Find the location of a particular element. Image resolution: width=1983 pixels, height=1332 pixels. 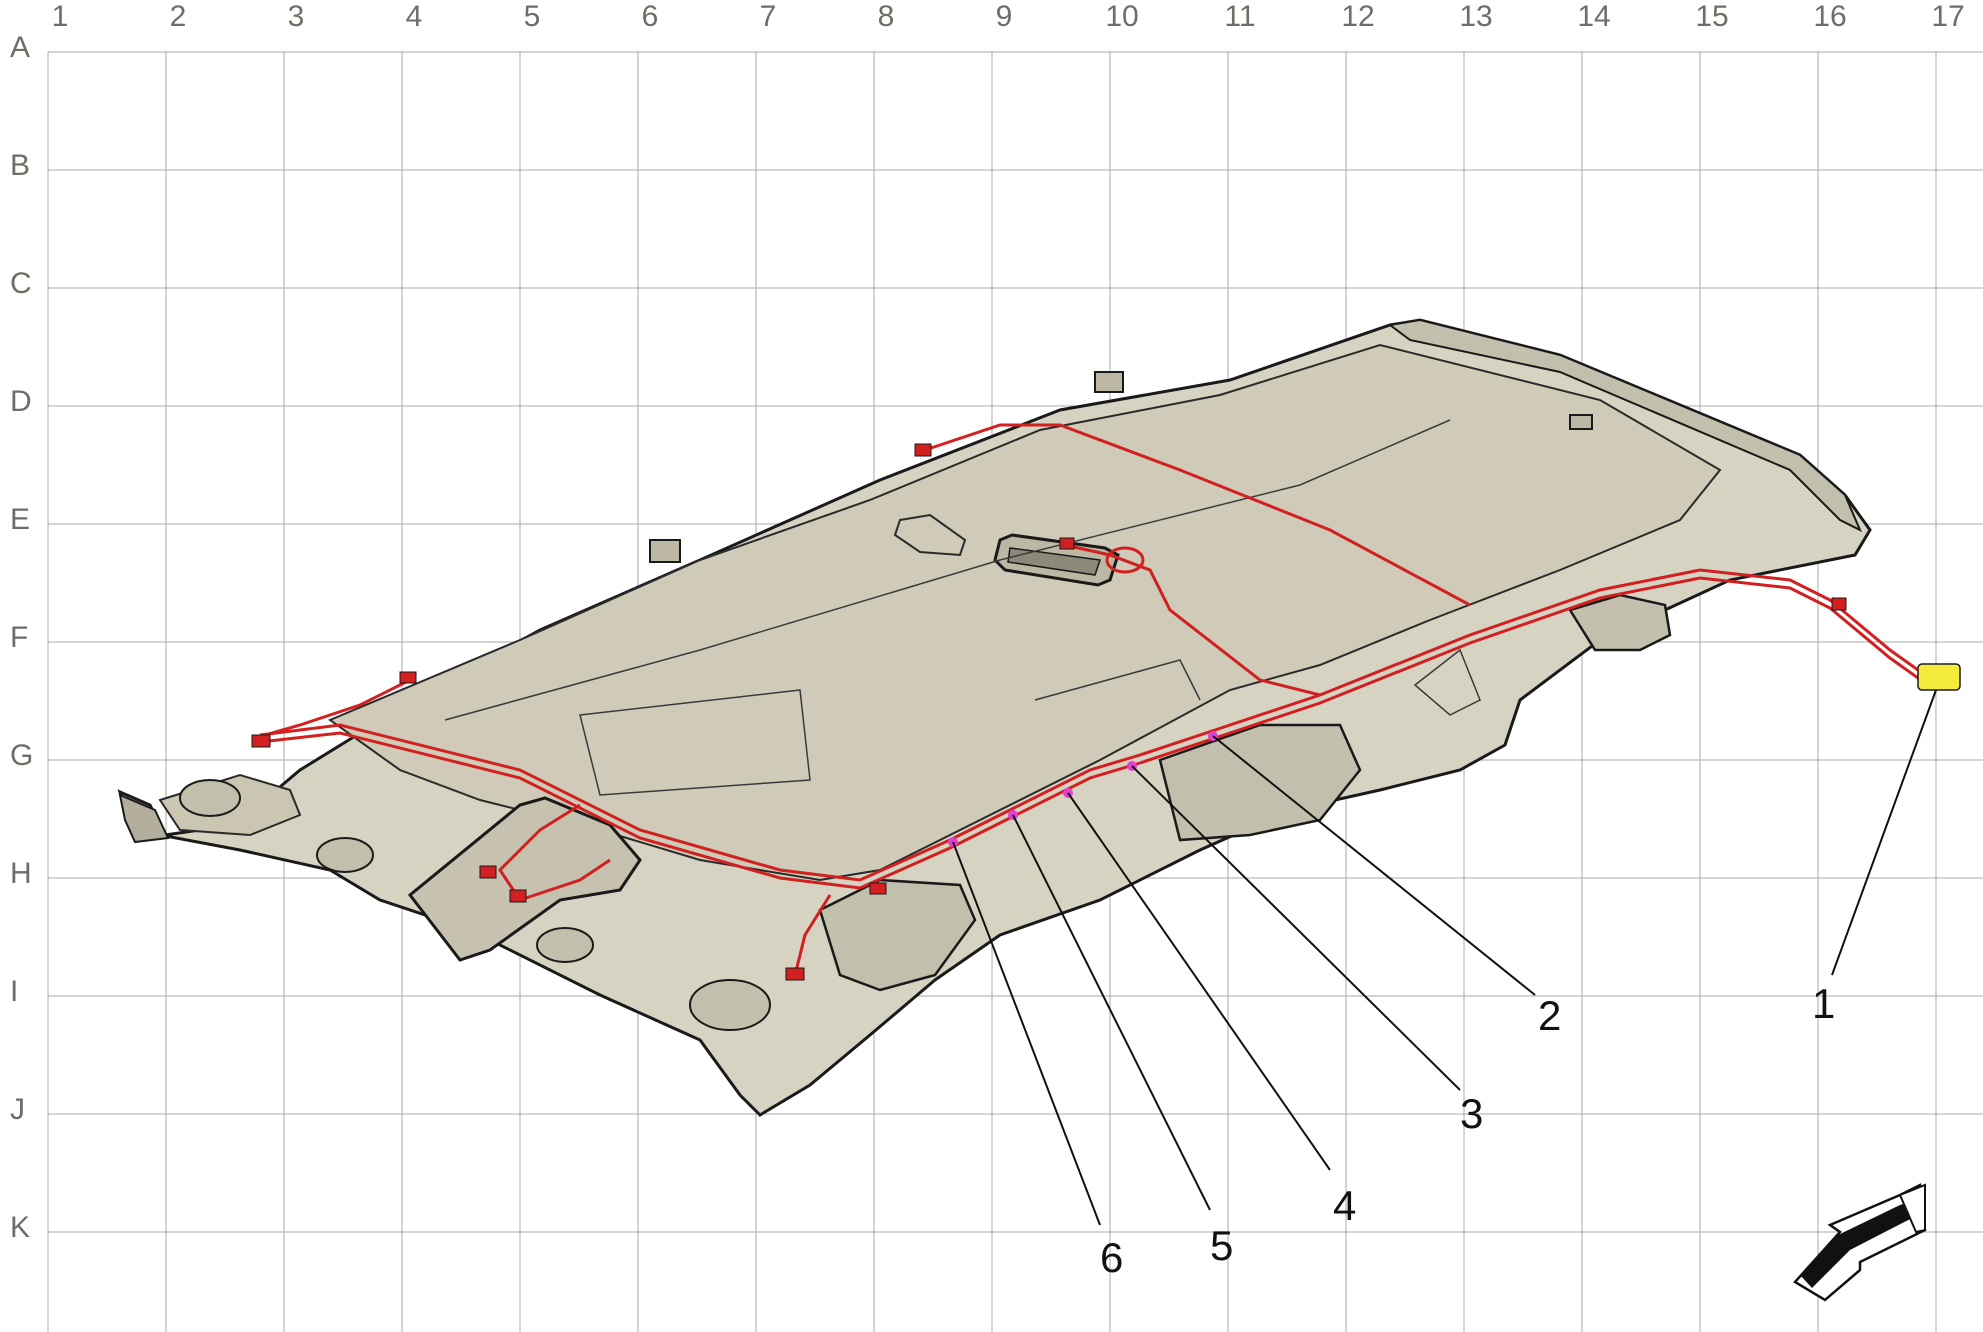

column-label: 13 is located at coordinates (1475, 16).